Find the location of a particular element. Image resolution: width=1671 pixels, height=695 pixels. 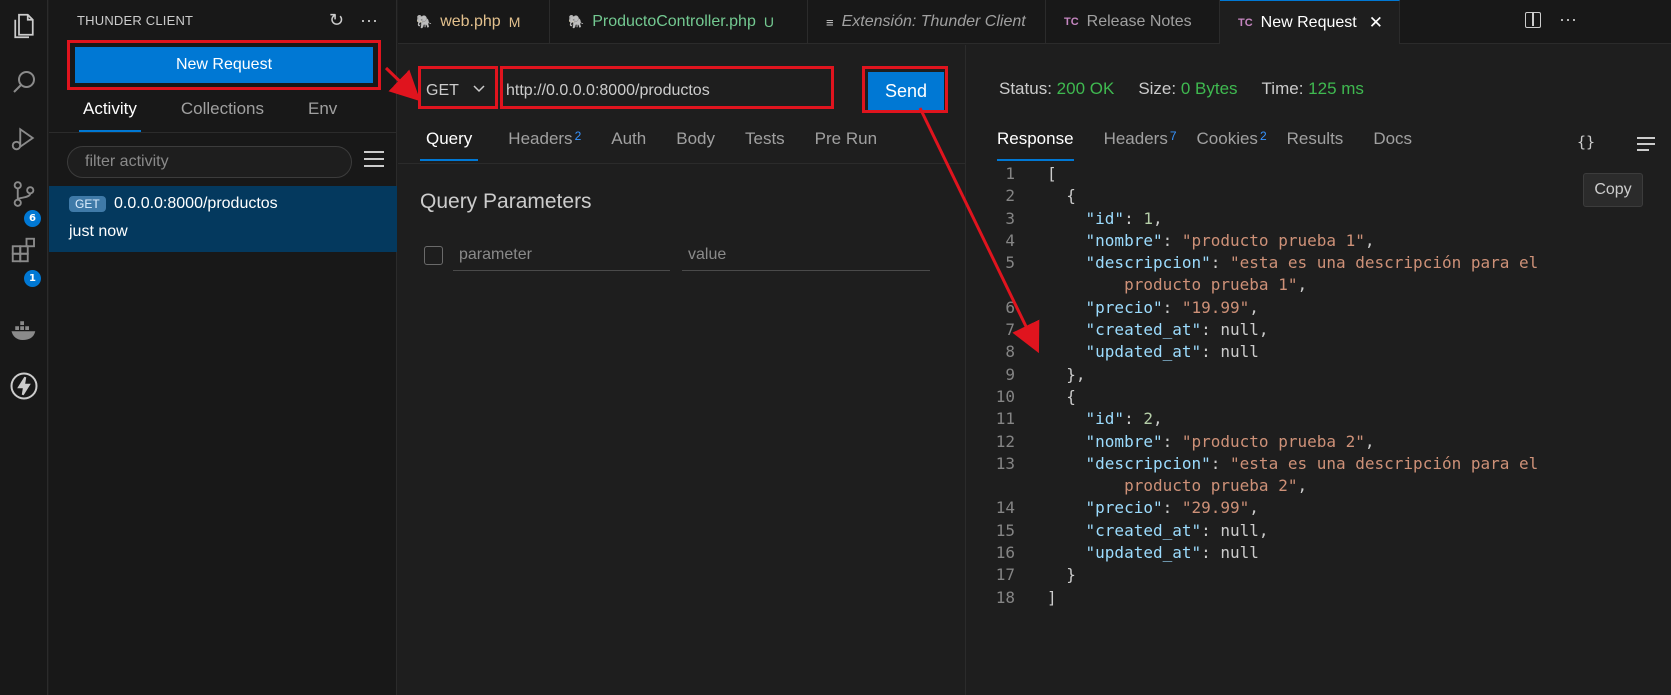

line-number: 17 is located at coordinates (1005, 575).